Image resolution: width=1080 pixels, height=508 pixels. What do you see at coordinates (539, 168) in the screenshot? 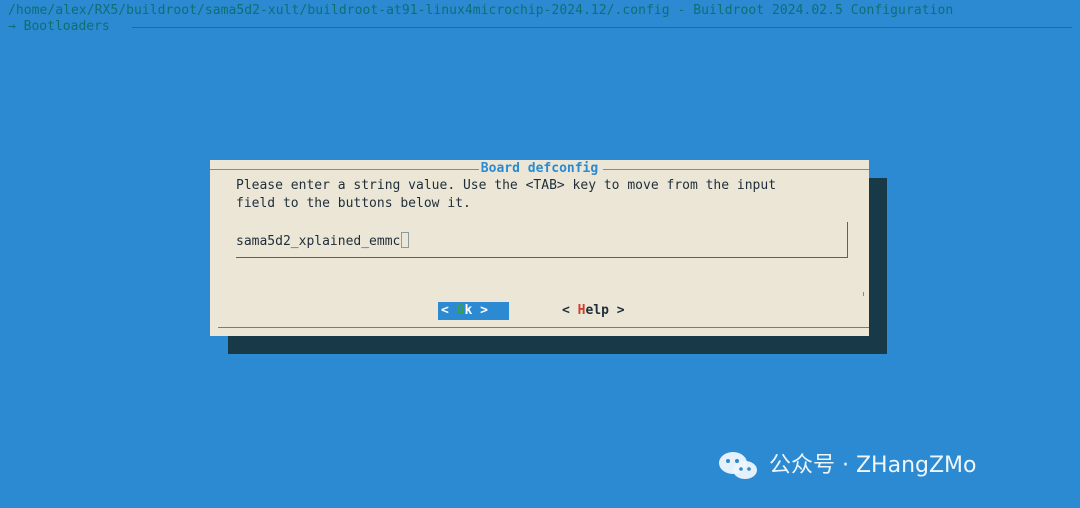
I see `dialog-title: Board defconfig` at bounding box center [539, 168].